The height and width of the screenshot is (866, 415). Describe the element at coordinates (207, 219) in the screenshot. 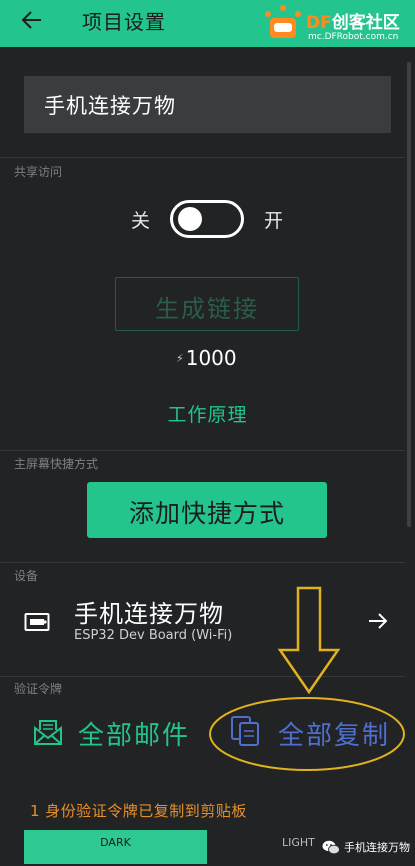

I see `share-access-toggle` at that location.